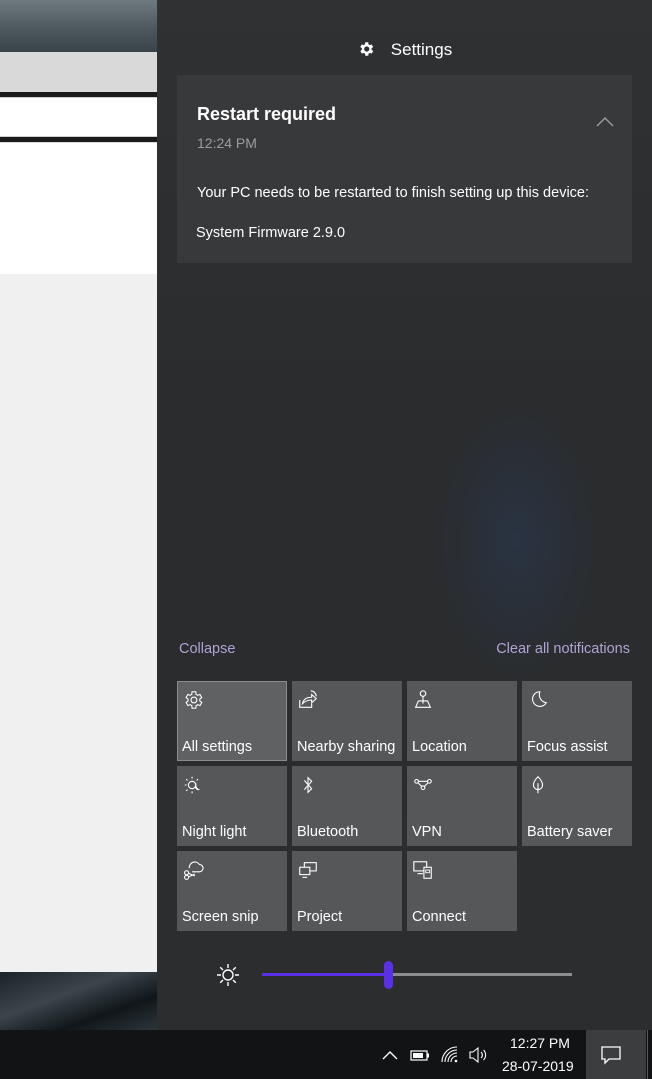 Image resolution: width=652 pixels, height=1079 pixels. What do you see at coordinates (563, 649) in the screenshot?
I see `clear-all-notifications-link: Clear all notifications` at bounding box center [563, 649].